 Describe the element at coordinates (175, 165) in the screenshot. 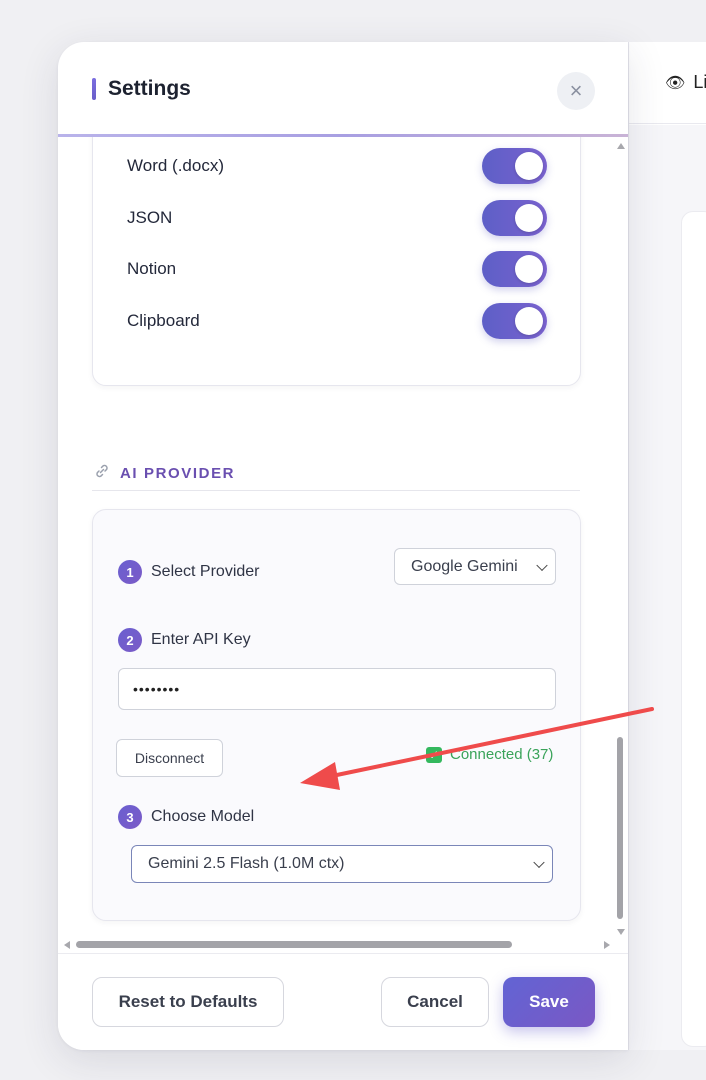

I see `toggle-label: Word (.docx)` at that location.